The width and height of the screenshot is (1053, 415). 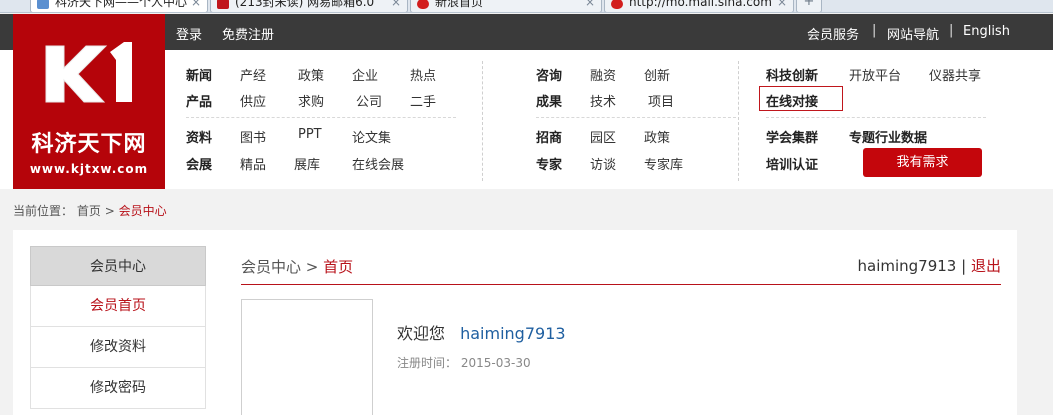 I want to click on nav-investment: 招商, so click(x=549, y=136).